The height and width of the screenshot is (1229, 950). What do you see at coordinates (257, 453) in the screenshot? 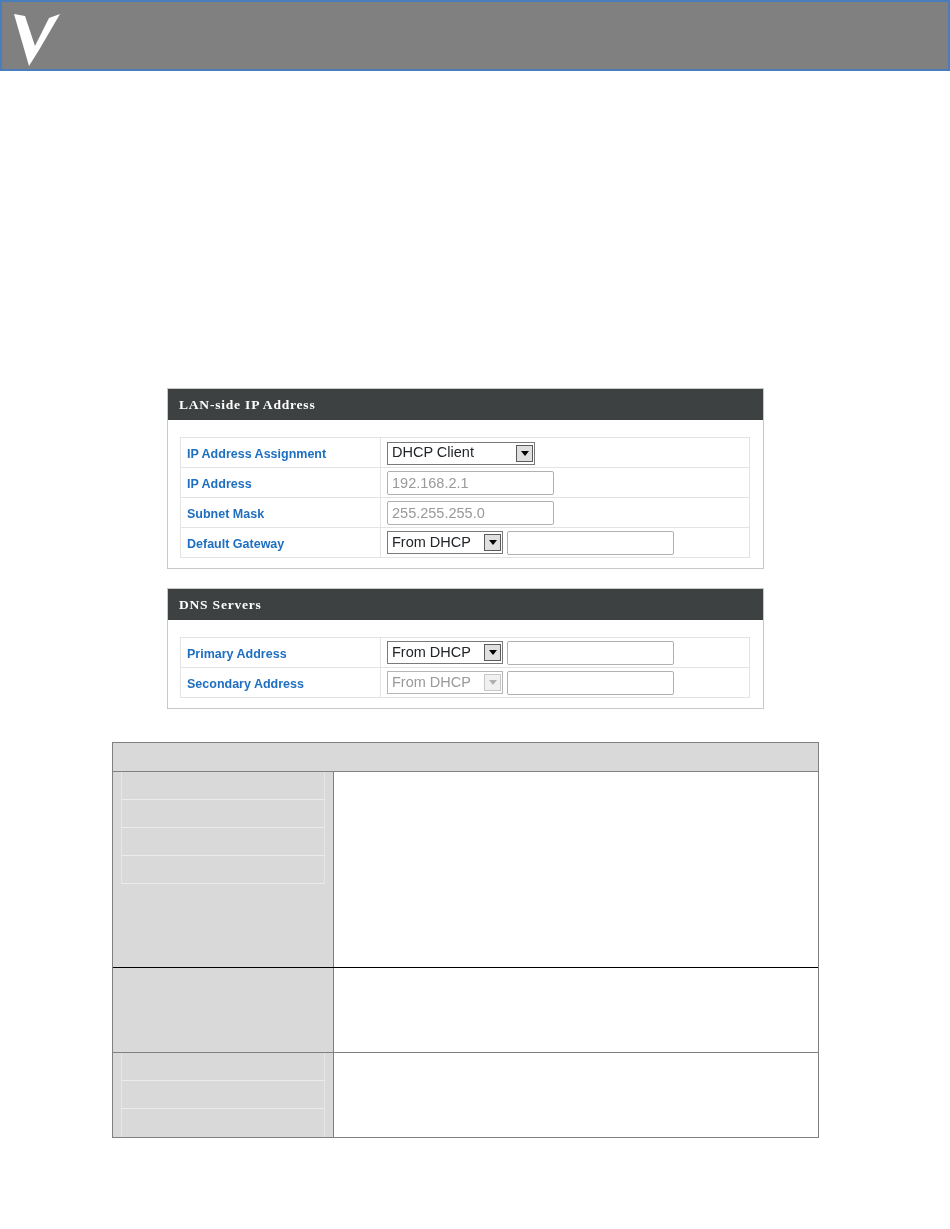
I see `field-label: IP Address Assignment` at bounding box center [257, 453].